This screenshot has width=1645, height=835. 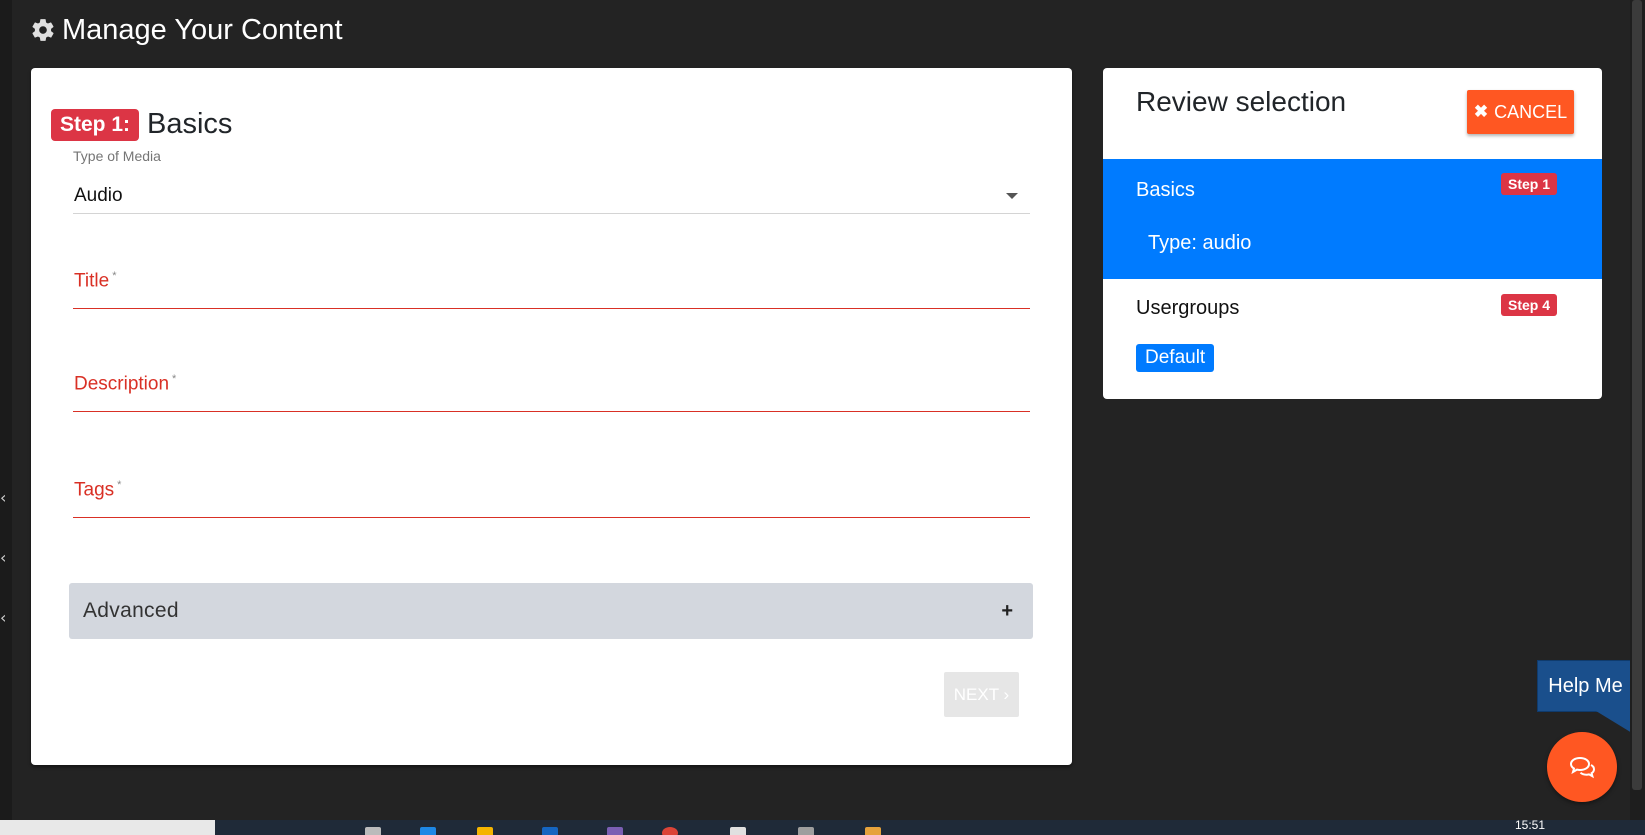 I want to click on title-field: Title *, so click(x=551, y=278).